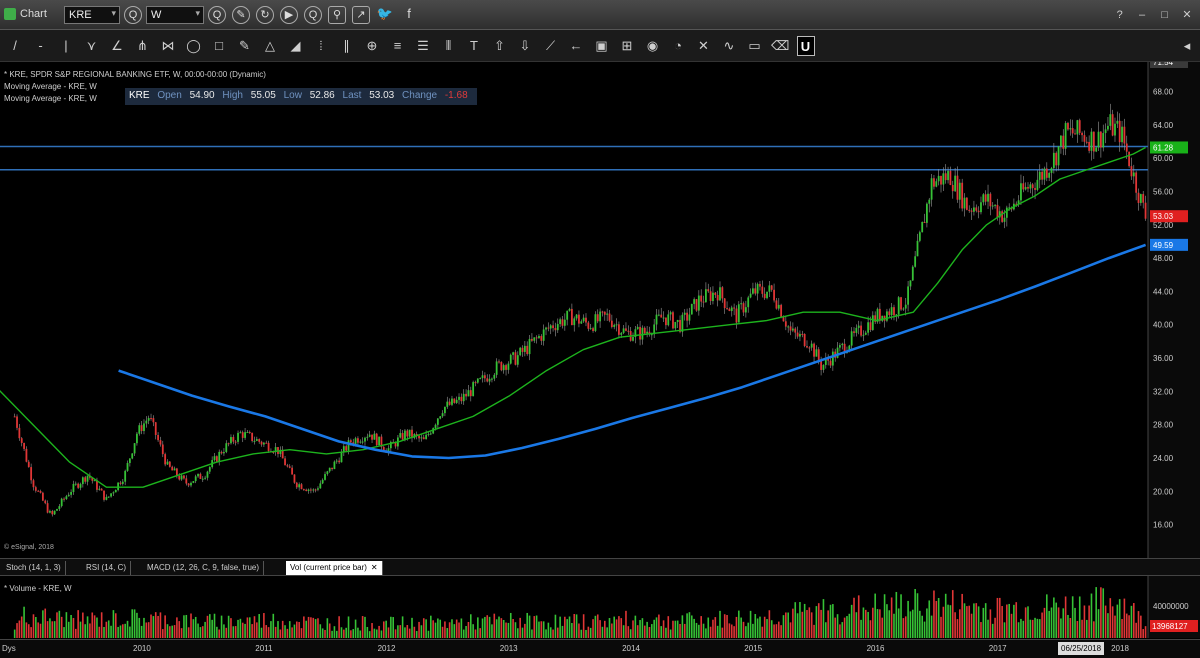  I want to click on pencil-tool-icon: ✎, so click(245, 46).